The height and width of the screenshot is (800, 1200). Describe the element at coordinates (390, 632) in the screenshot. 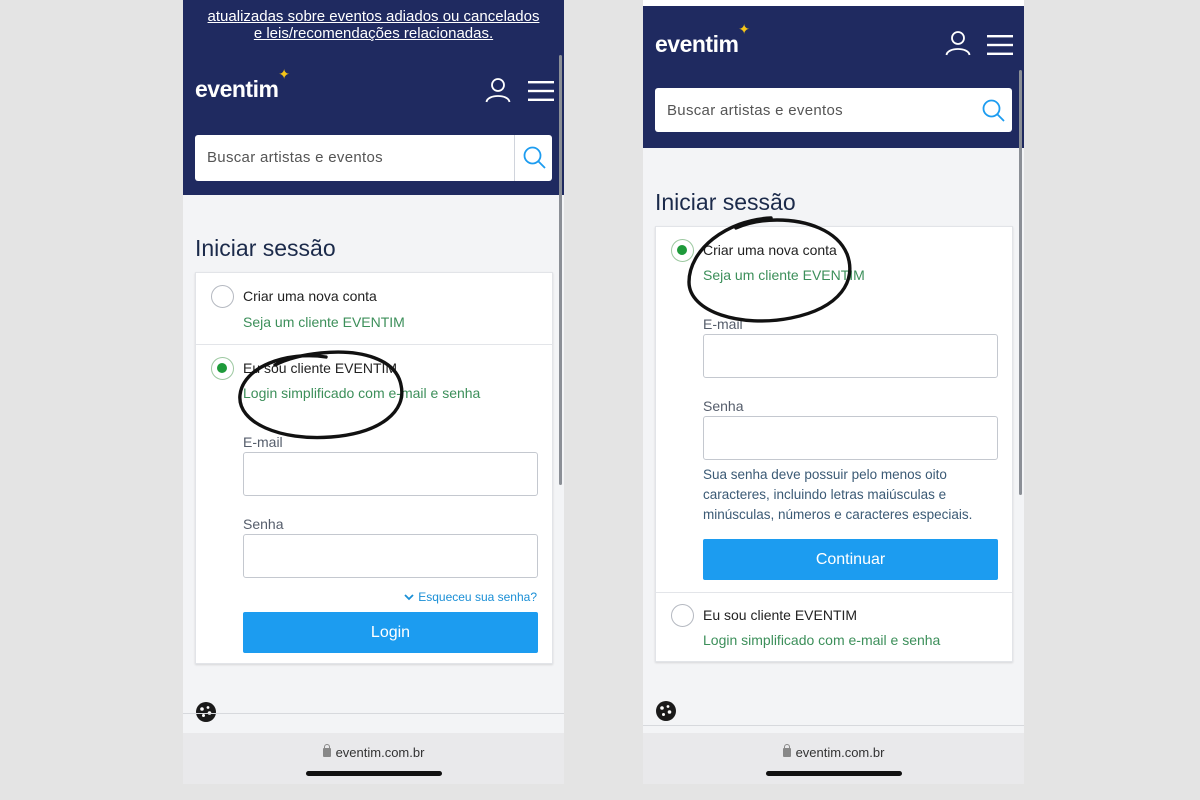

I see `login-button: Login` at that location.